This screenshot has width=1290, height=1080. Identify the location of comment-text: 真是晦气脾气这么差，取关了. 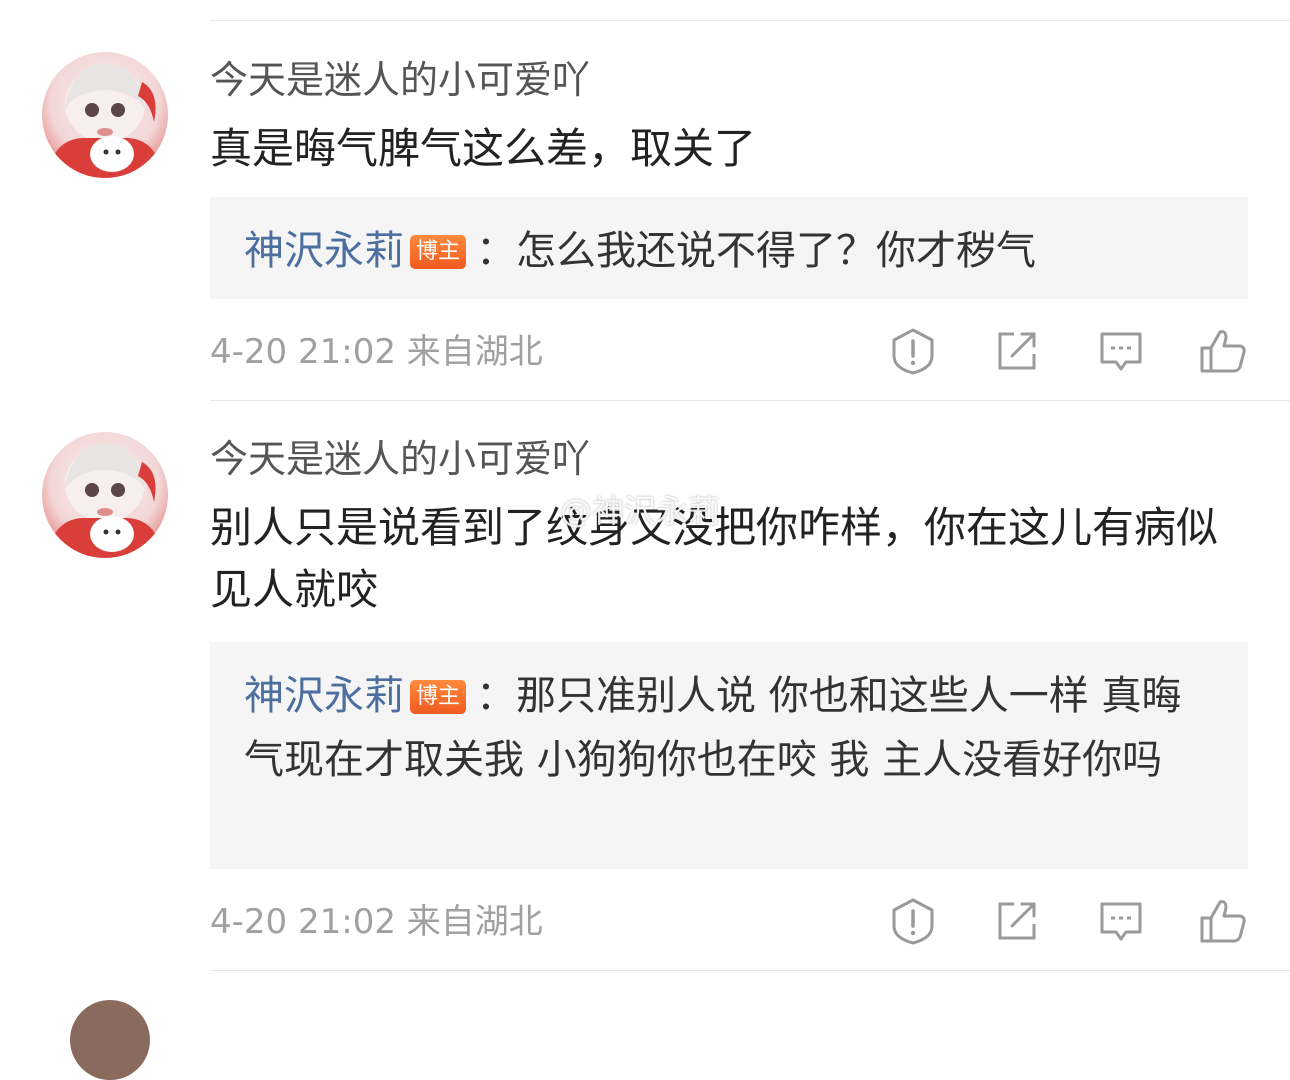
(483, 148).